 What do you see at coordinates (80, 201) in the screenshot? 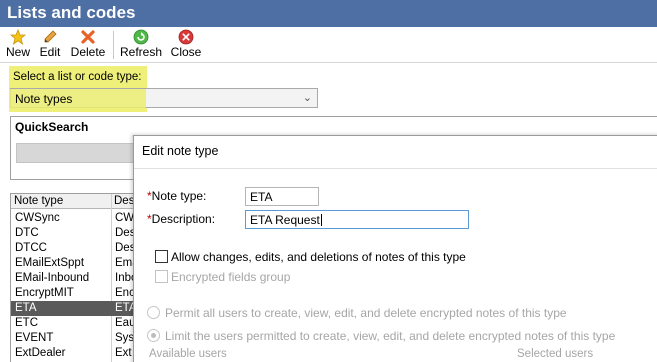
I see `grid-header: Note type Desc` at bounding box center [80, 201].